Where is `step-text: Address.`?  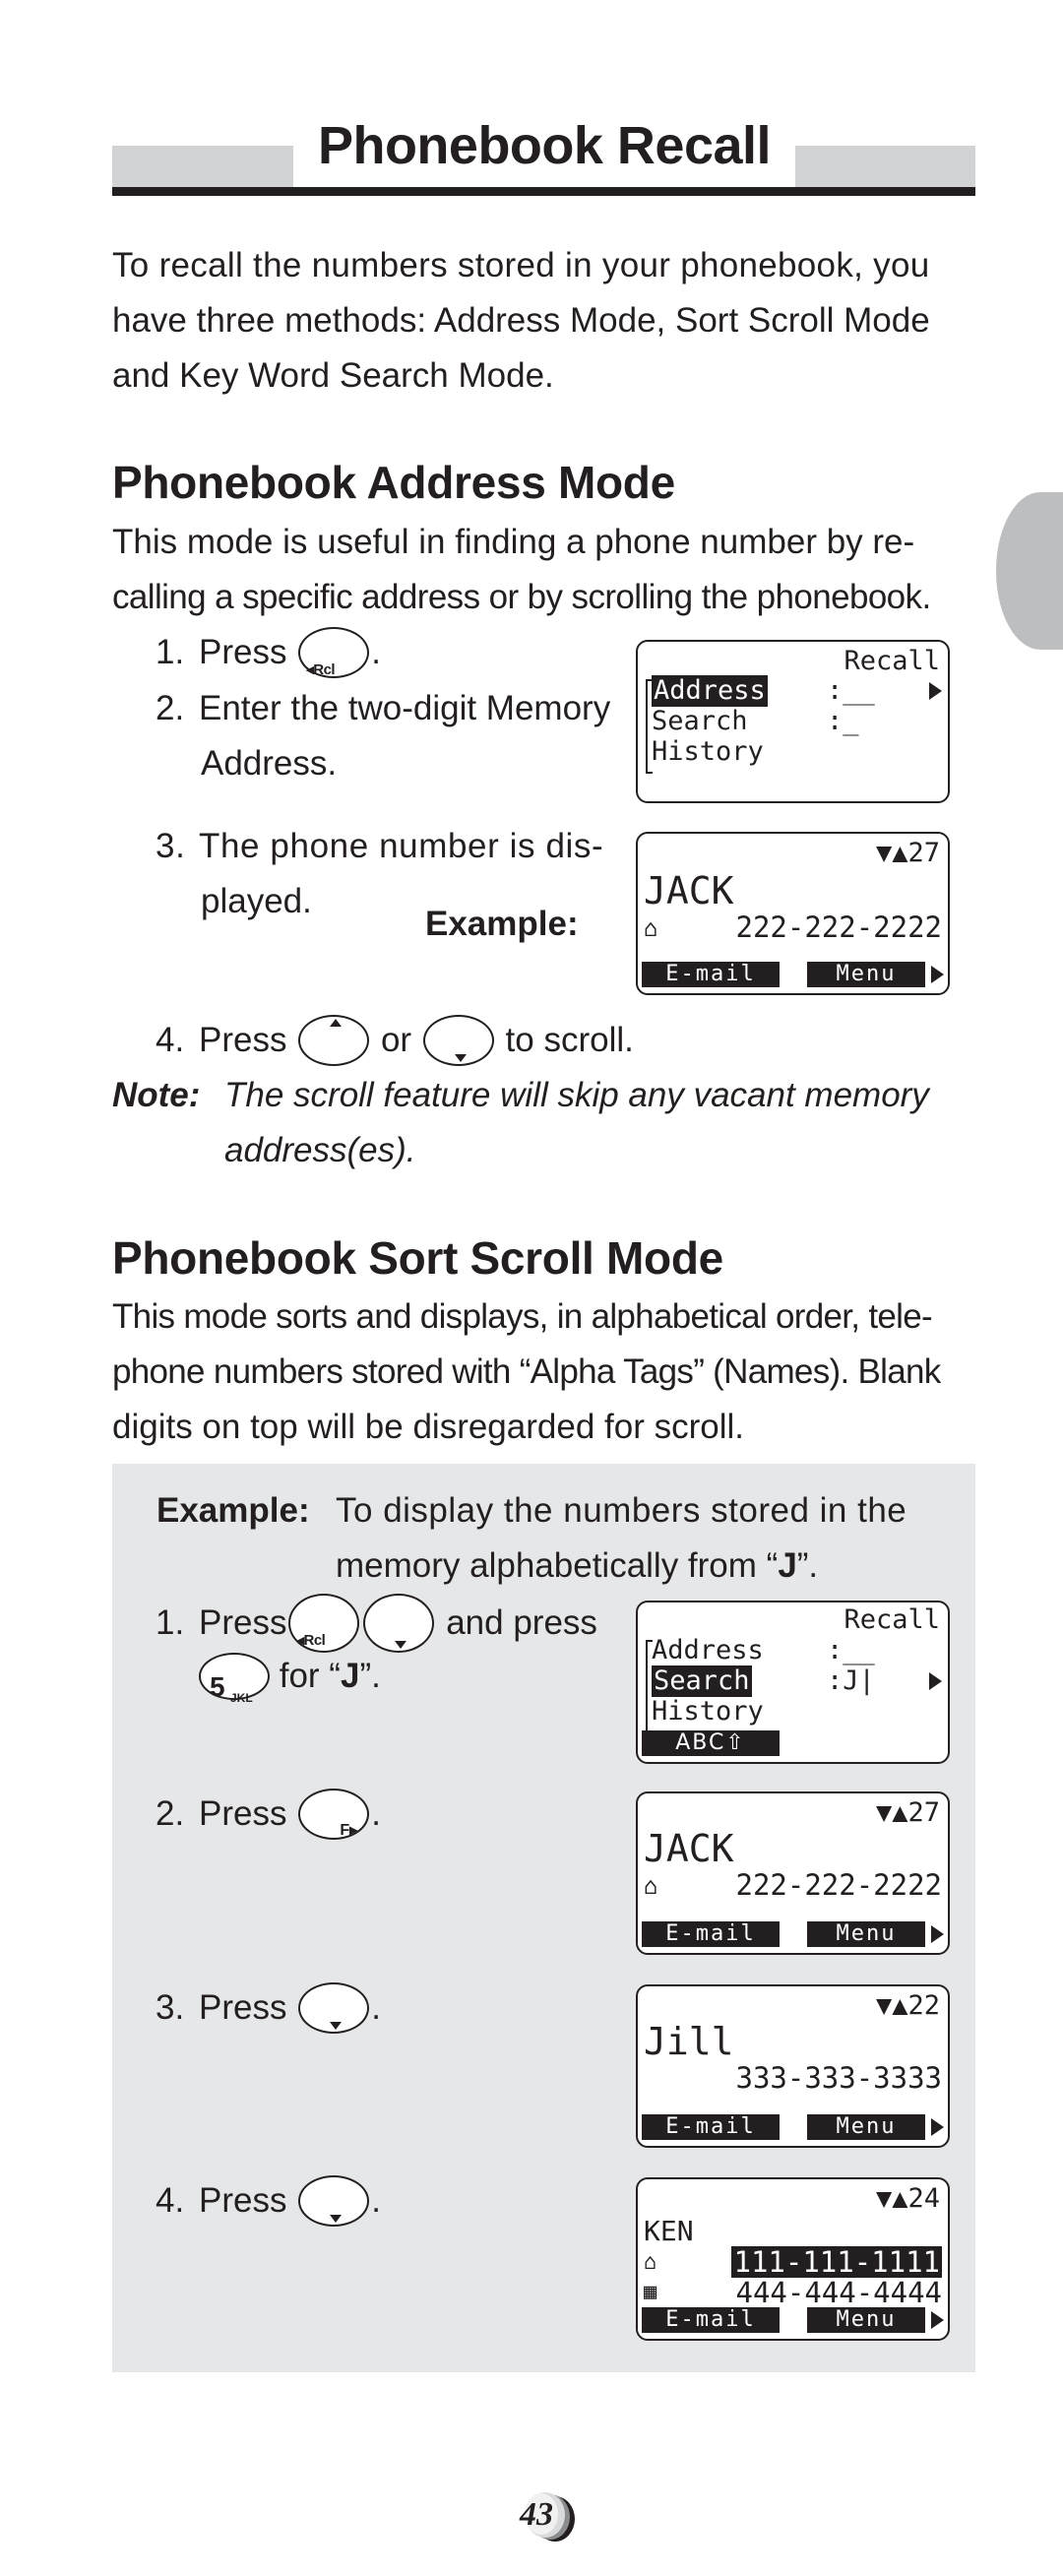
step-text: Address. is located at coordinates (269, 763).